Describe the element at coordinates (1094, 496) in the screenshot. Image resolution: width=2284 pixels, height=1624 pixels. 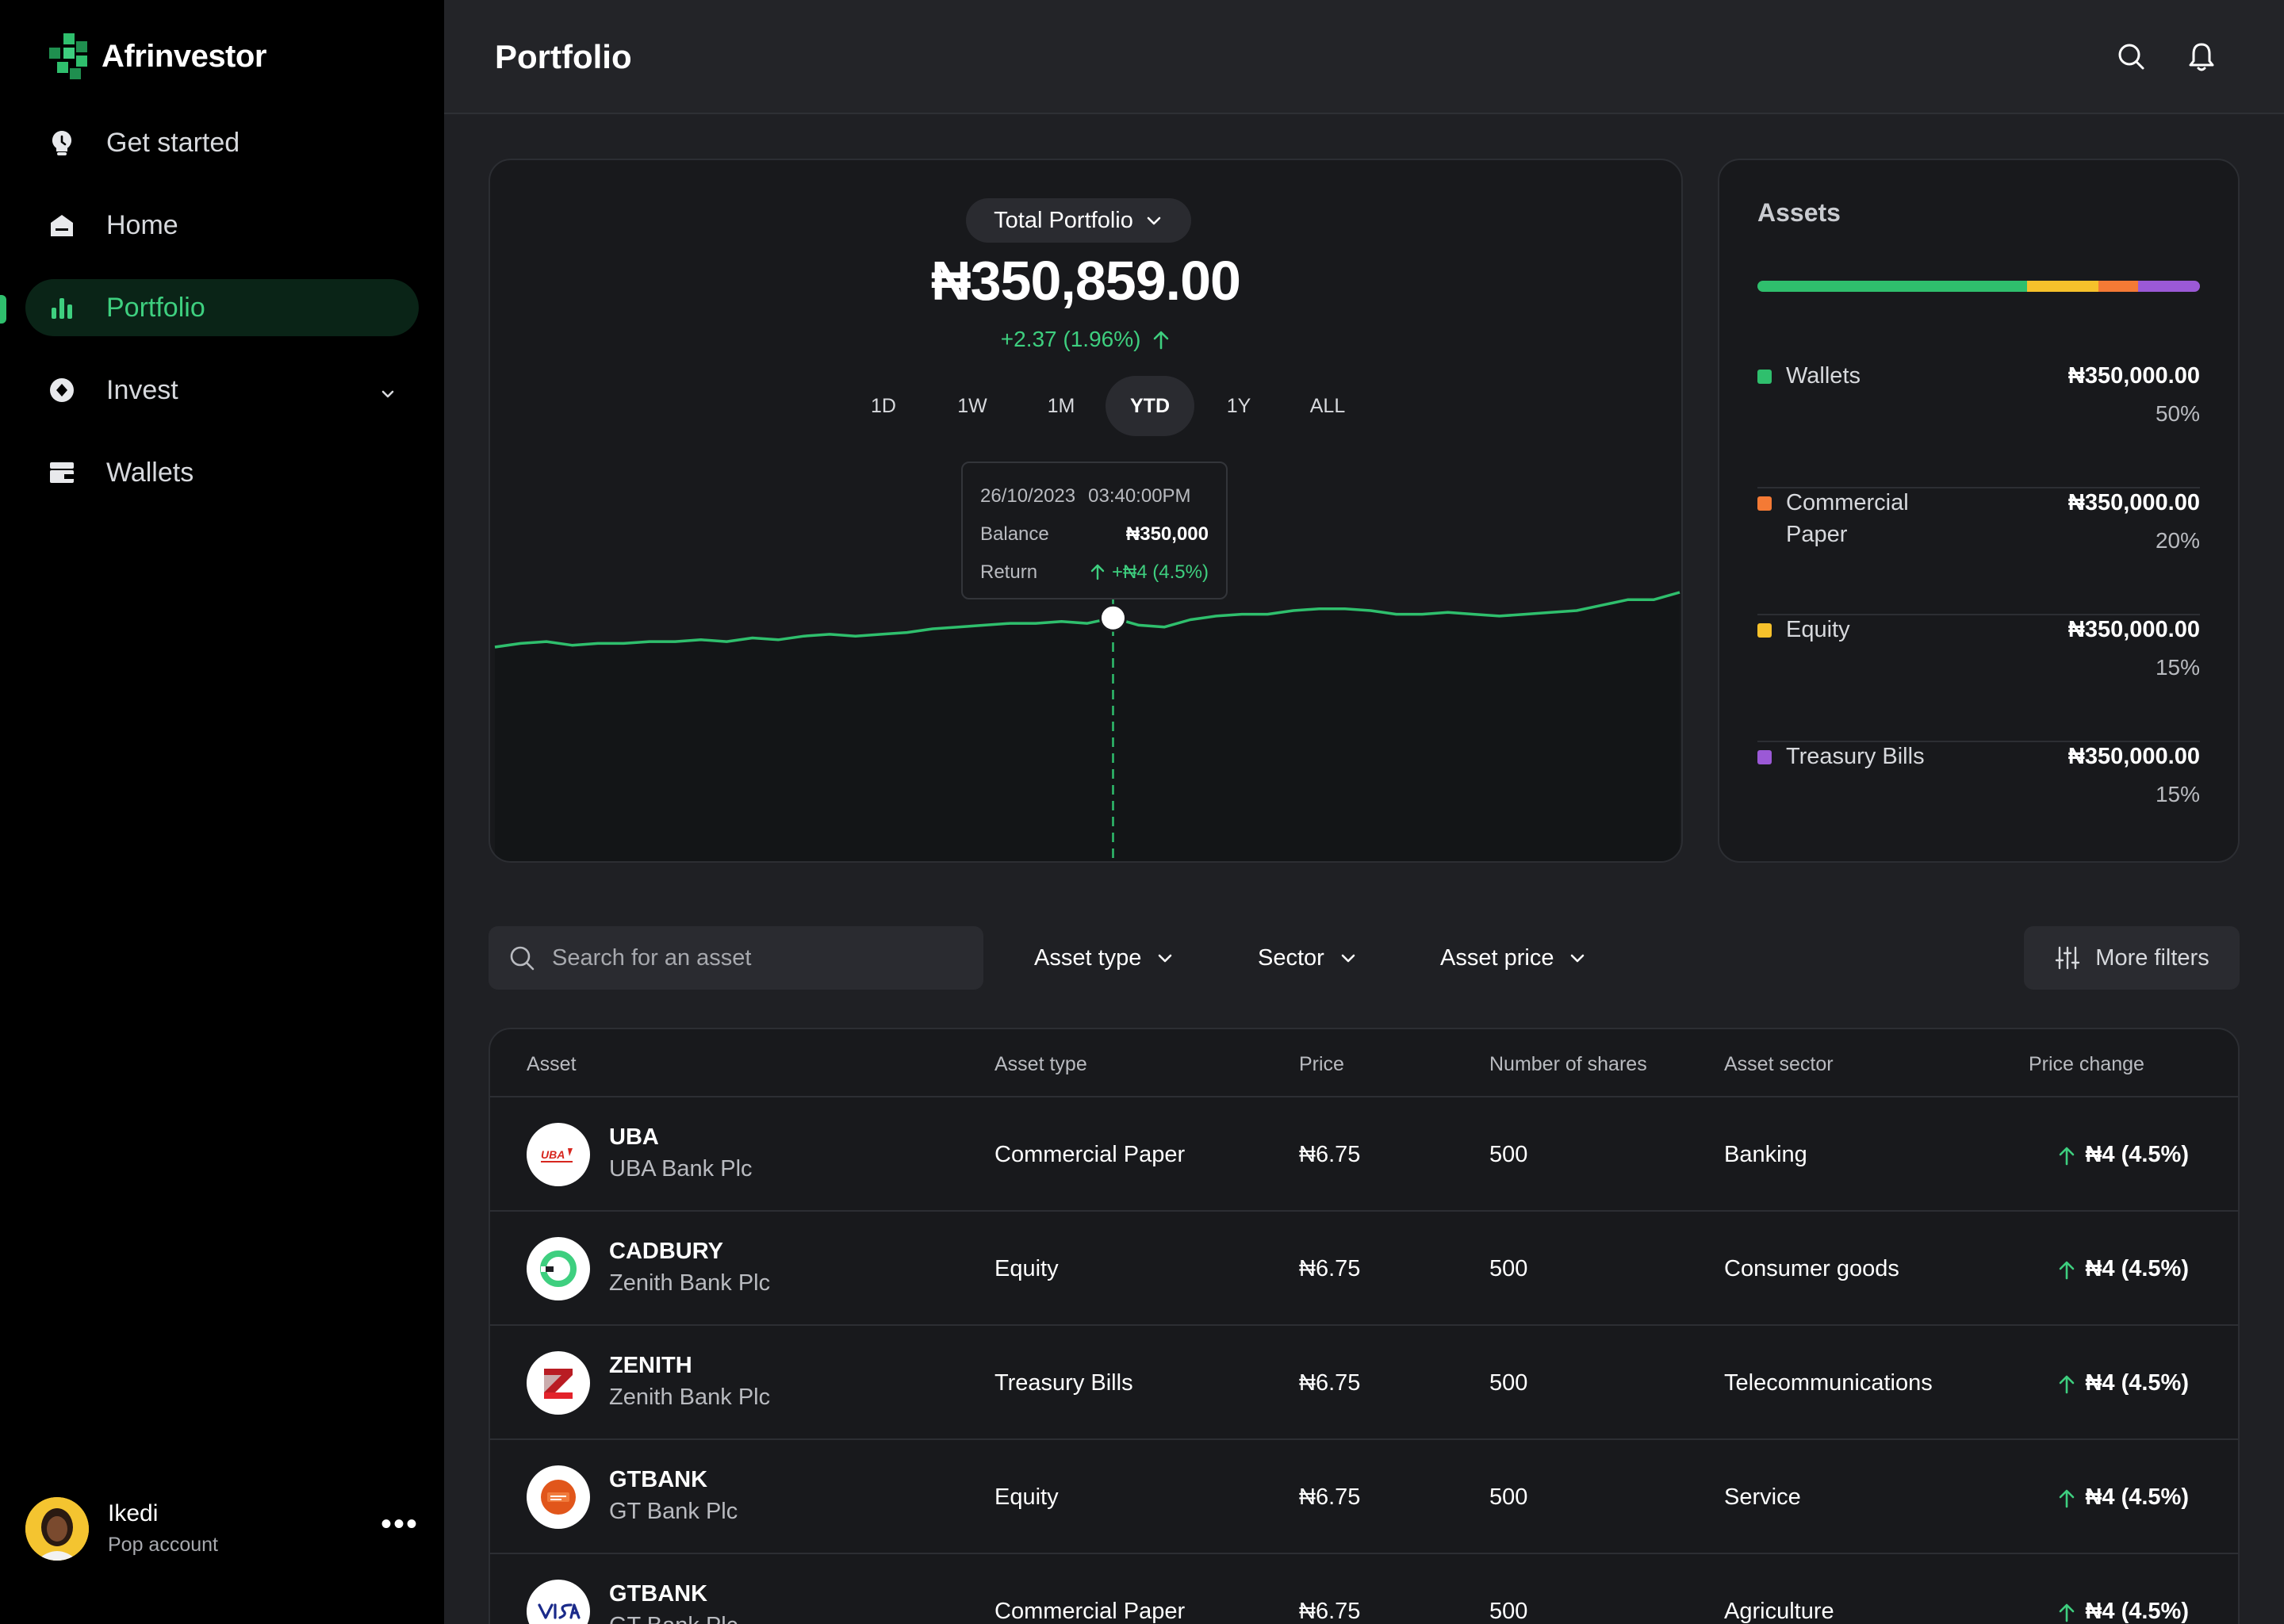
I see `tooltip-datetime: 26/10/2023 03:40:00PM` at that location.